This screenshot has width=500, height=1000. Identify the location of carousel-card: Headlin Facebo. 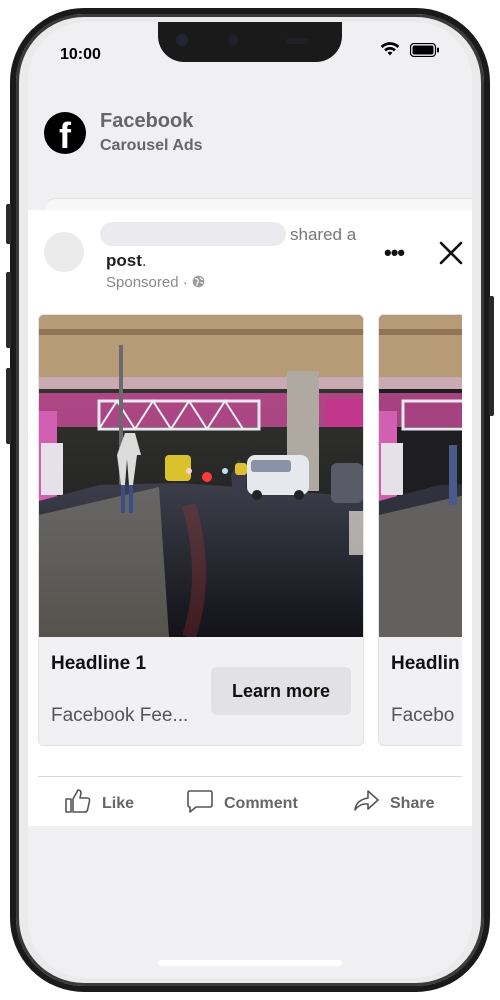
(420, 530).